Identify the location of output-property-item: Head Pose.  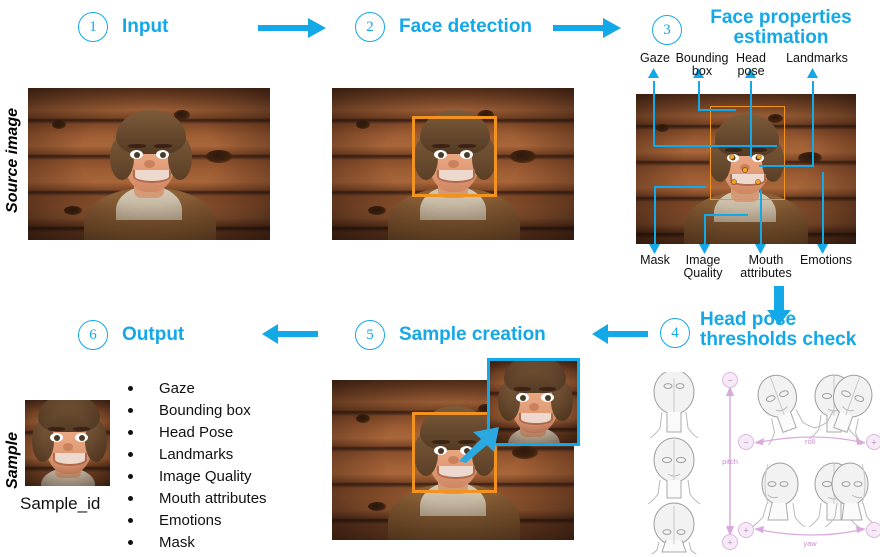
(197, 432).